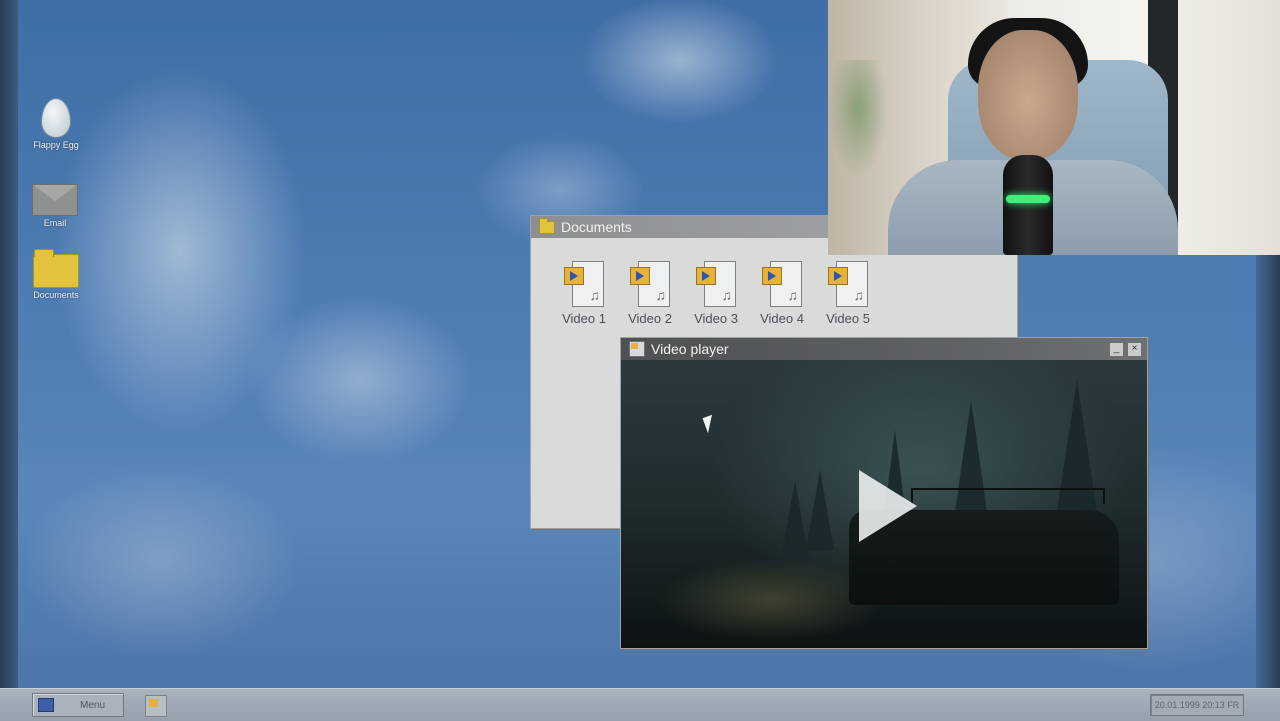 This screenshot has height=721, width=1280. Describe the element at coordinates (1008, 496) in the screenshot. I see `roof-rack` at that location.